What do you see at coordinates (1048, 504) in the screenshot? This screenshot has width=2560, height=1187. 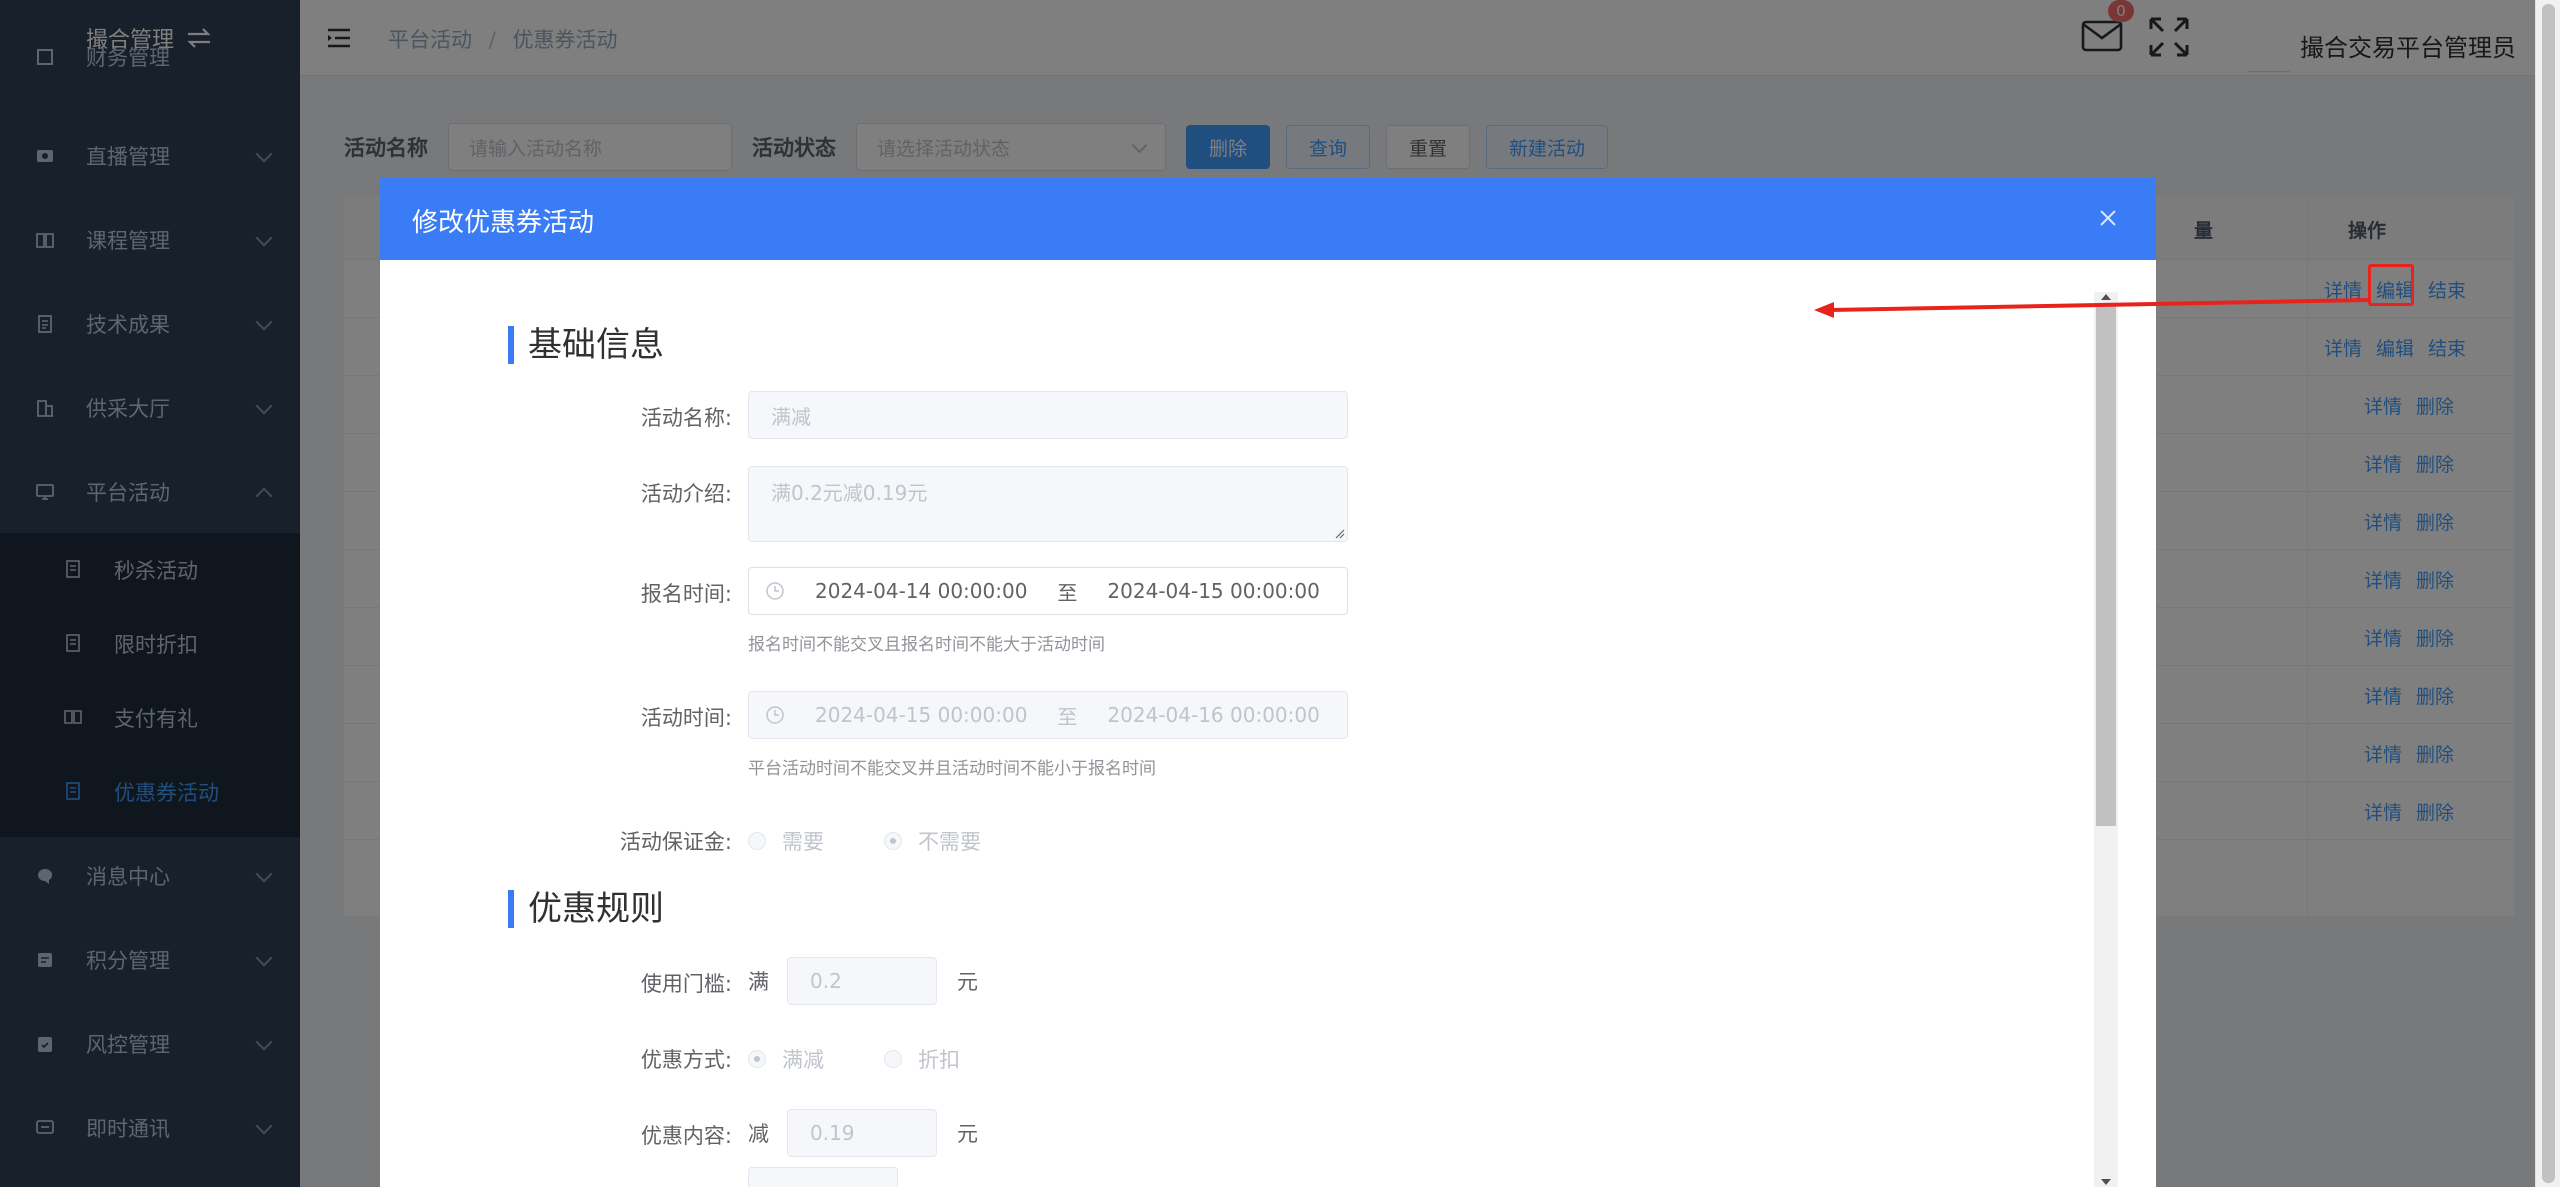 I see `activity-intro-textarea: 满0.2元减0.19元` at bounding box center [1048, 504].